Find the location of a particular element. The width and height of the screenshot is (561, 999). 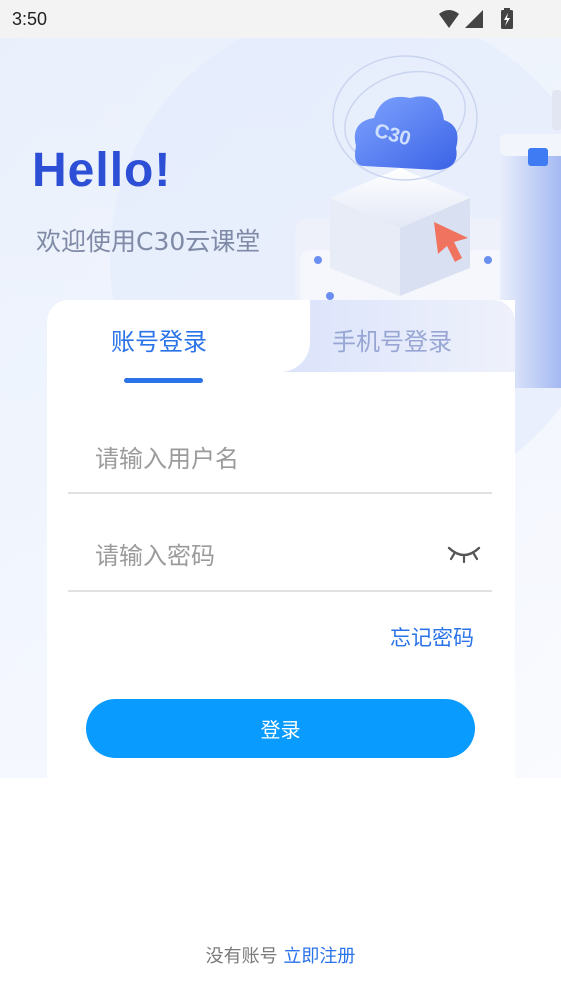

no-account-text: 没有账号 is located at coordinates (241, 956).